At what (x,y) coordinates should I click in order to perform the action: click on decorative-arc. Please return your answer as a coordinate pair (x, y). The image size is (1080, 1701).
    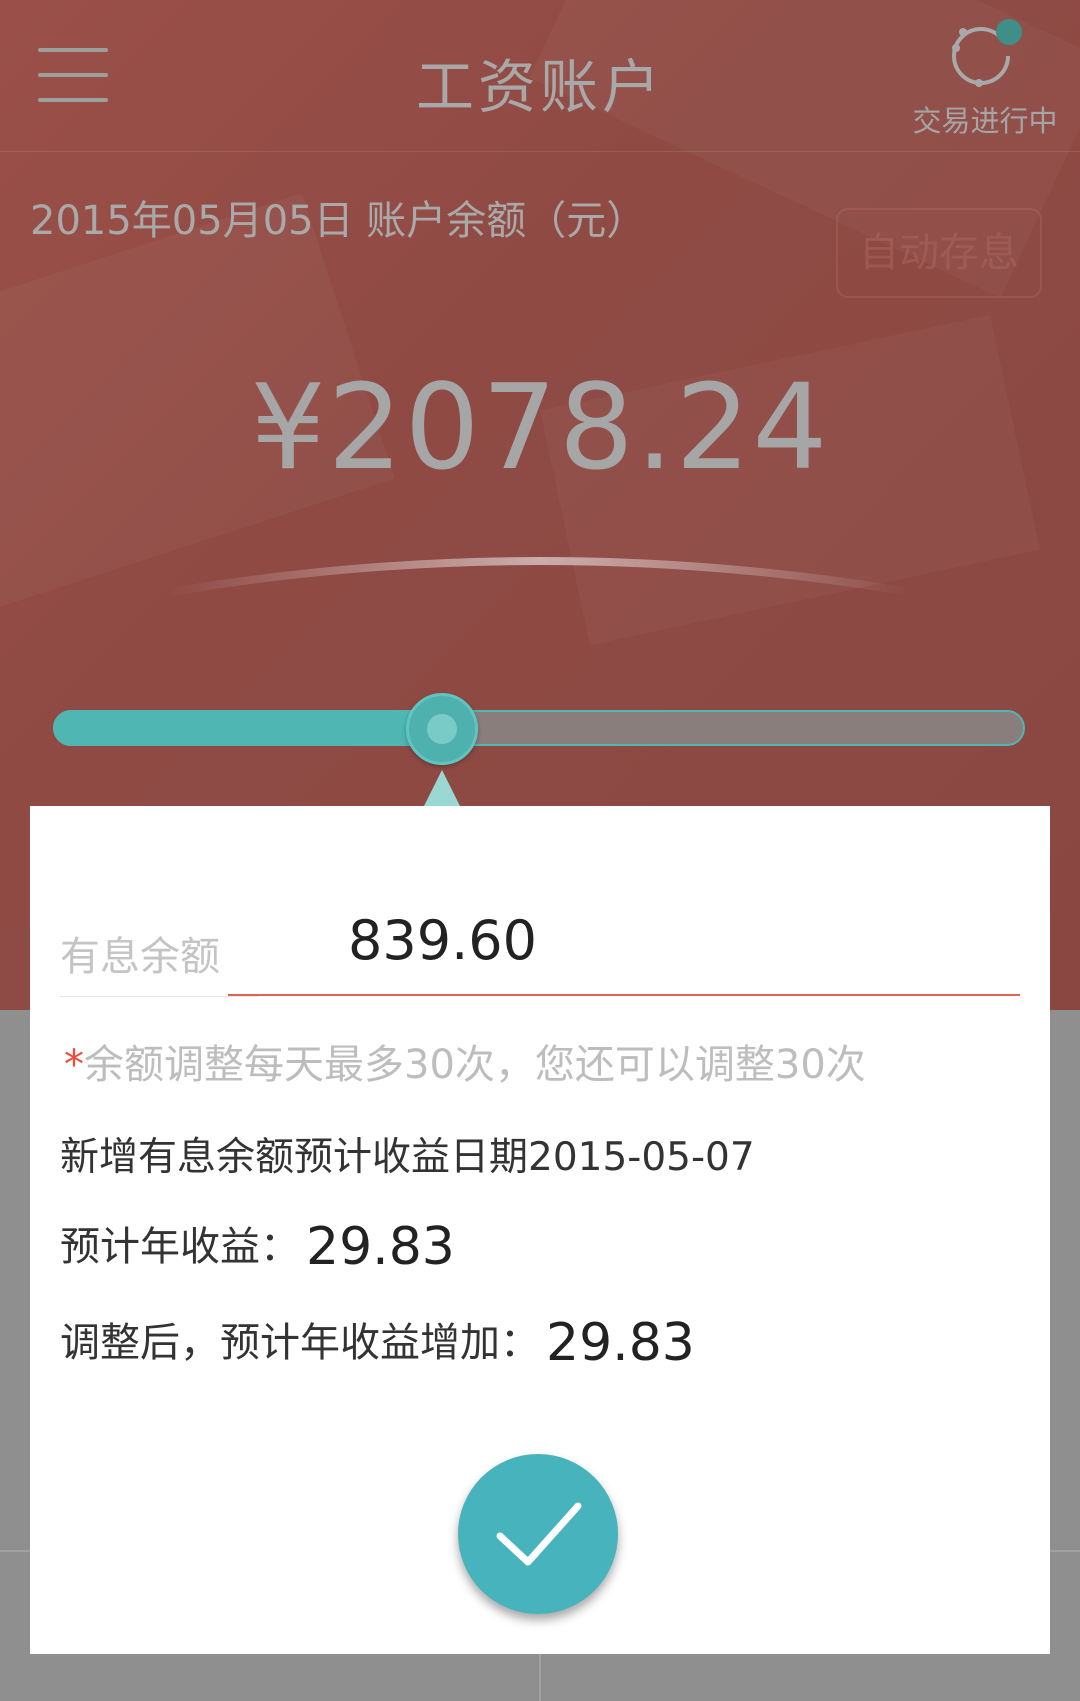
    Looking at the image, I should click on (540, 576).